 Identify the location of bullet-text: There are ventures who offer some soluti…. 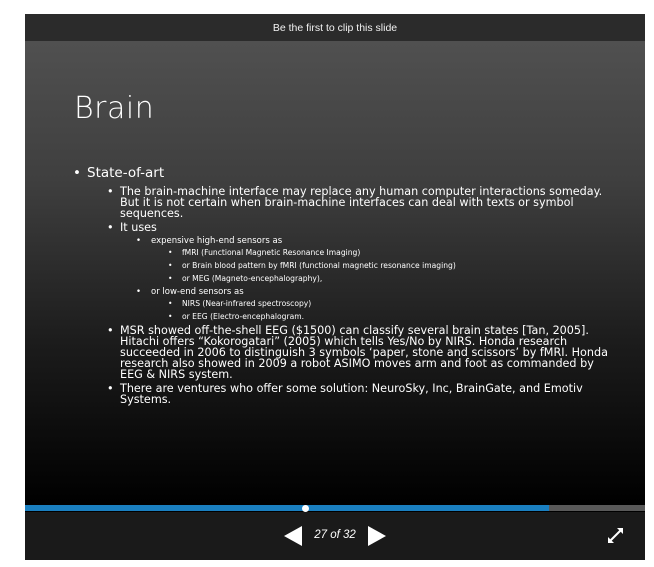
(351, 394).